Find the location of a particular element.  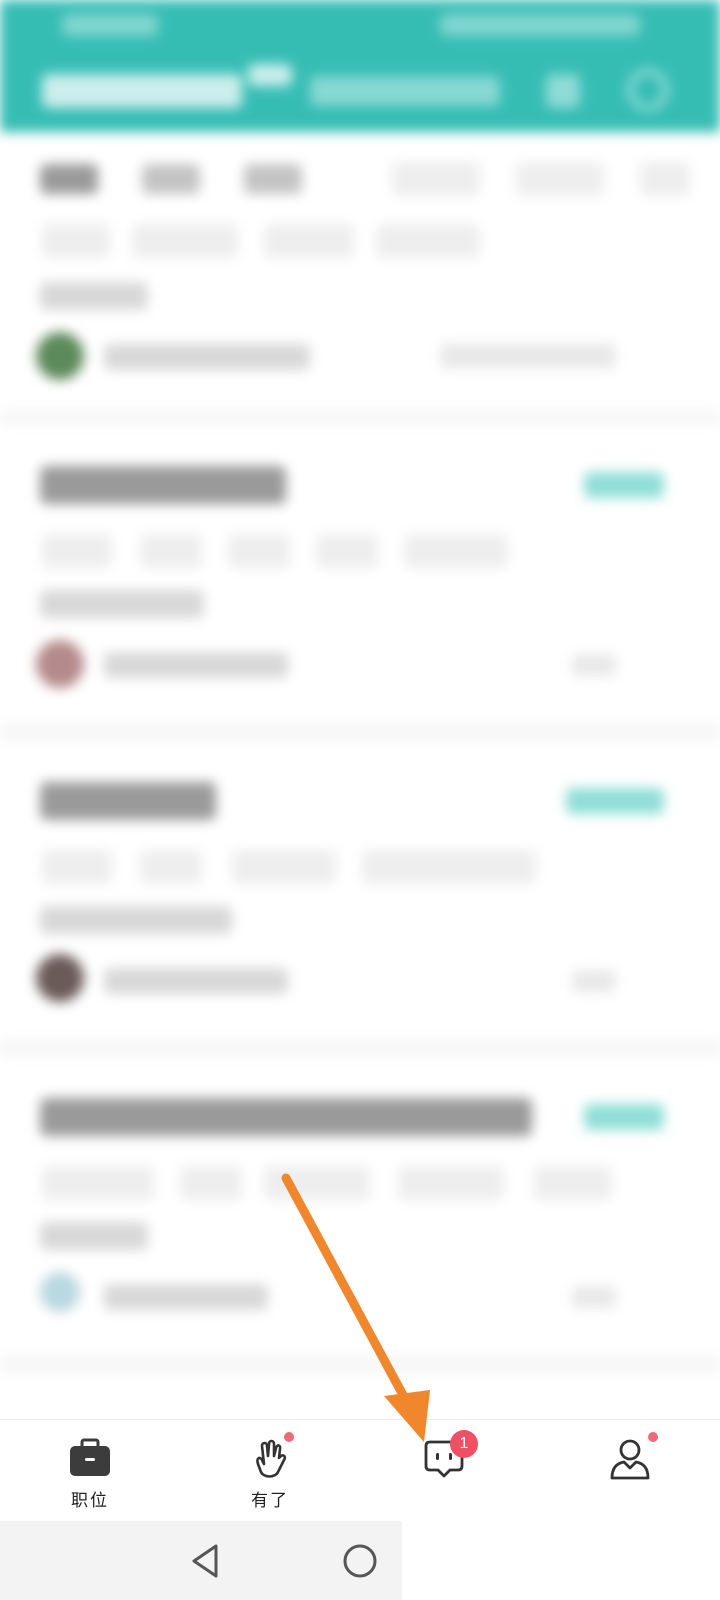

home-circle-icon is located at coordinates (360, 1561).